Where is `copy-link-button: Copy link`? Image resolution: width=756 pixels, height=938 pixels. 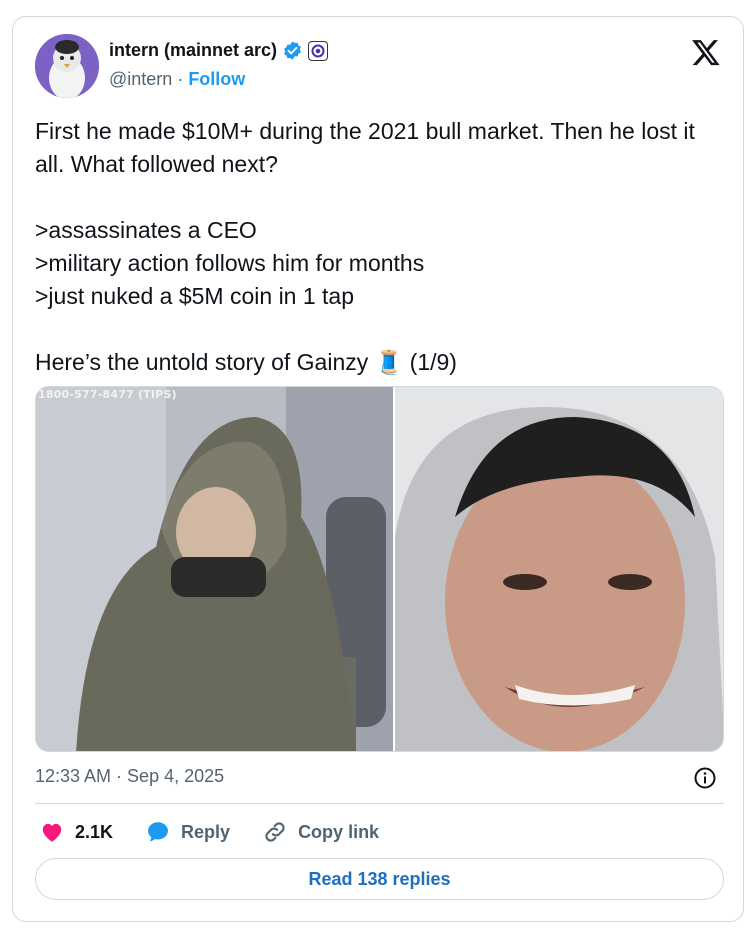
copy-link-button: Copy link is located at coordinates (320, 832).